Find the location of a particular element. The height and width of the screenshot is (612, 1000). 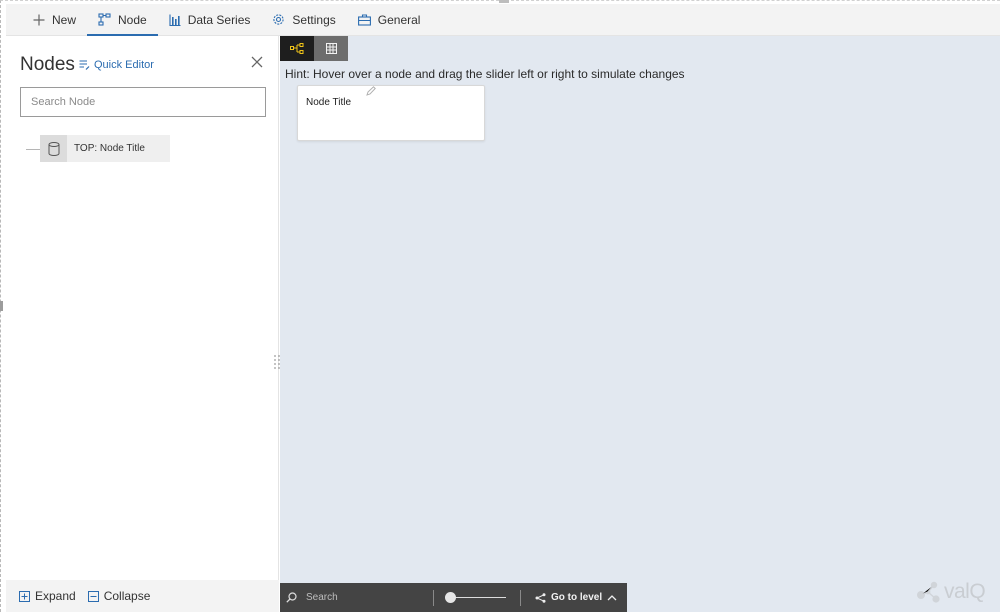

panel-title: Nodes is located at coordinates (47, 64).